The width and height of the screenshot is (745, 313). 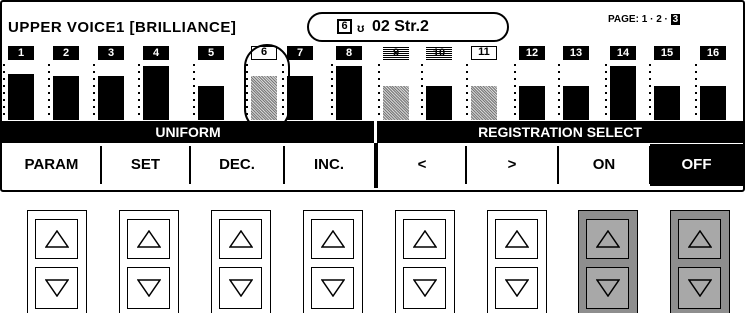 I want to click on channel-5-scale, so click(x=194, y=92).